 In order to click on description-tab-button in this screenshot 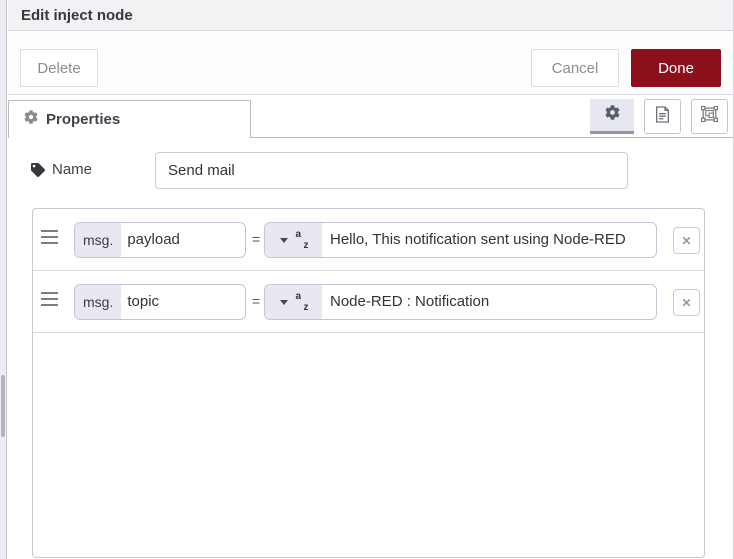, I will do `click(662, 116)`.